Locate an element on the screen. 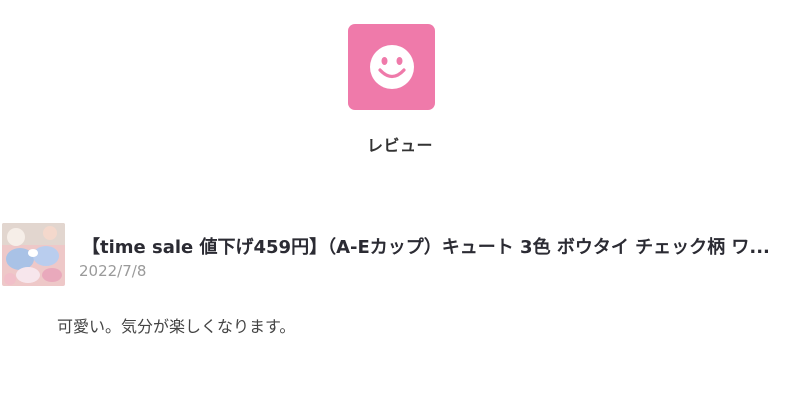 The height and width of the screenshot is (400, 800). review-badge is located at coordinates (391, 67).